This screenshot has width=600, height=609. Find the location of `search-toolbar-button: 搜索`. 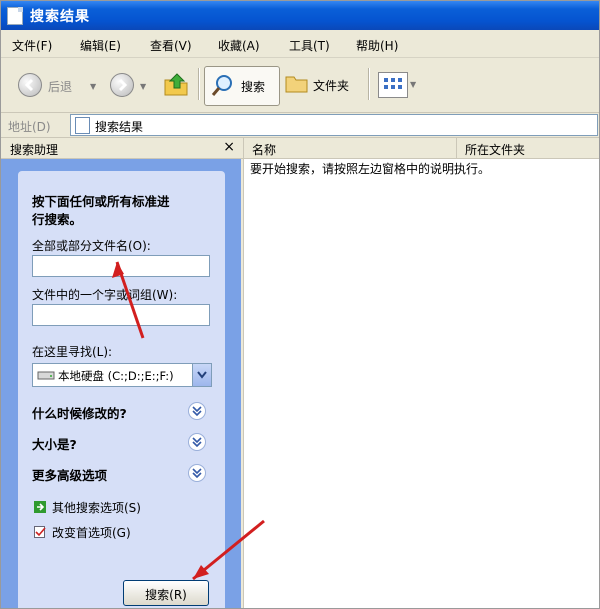

search-toolbar-button: 搜索 is located at coordinates (242, 86).